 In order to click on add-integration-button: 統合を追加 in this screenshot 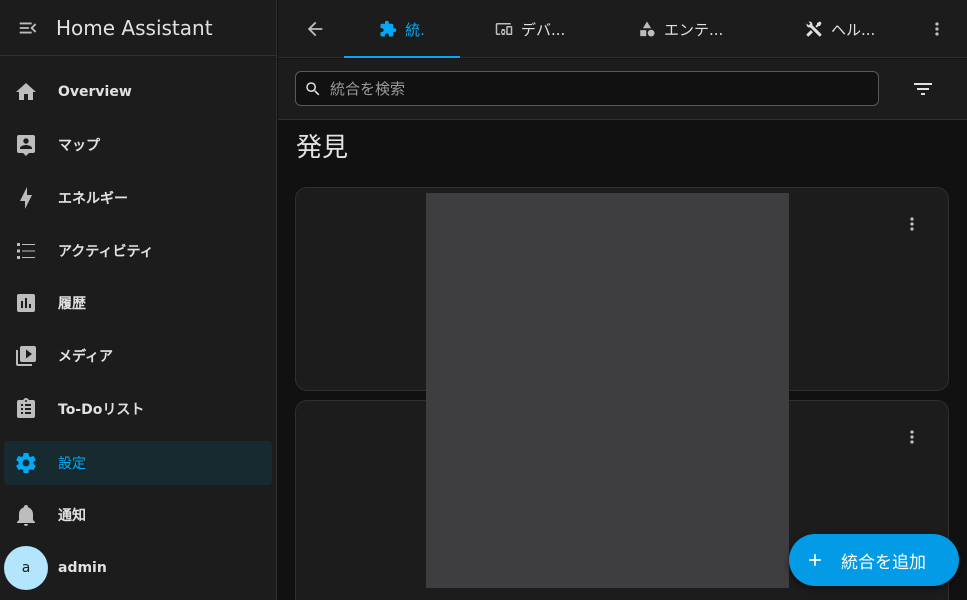, I will do `click(874, 560)`.